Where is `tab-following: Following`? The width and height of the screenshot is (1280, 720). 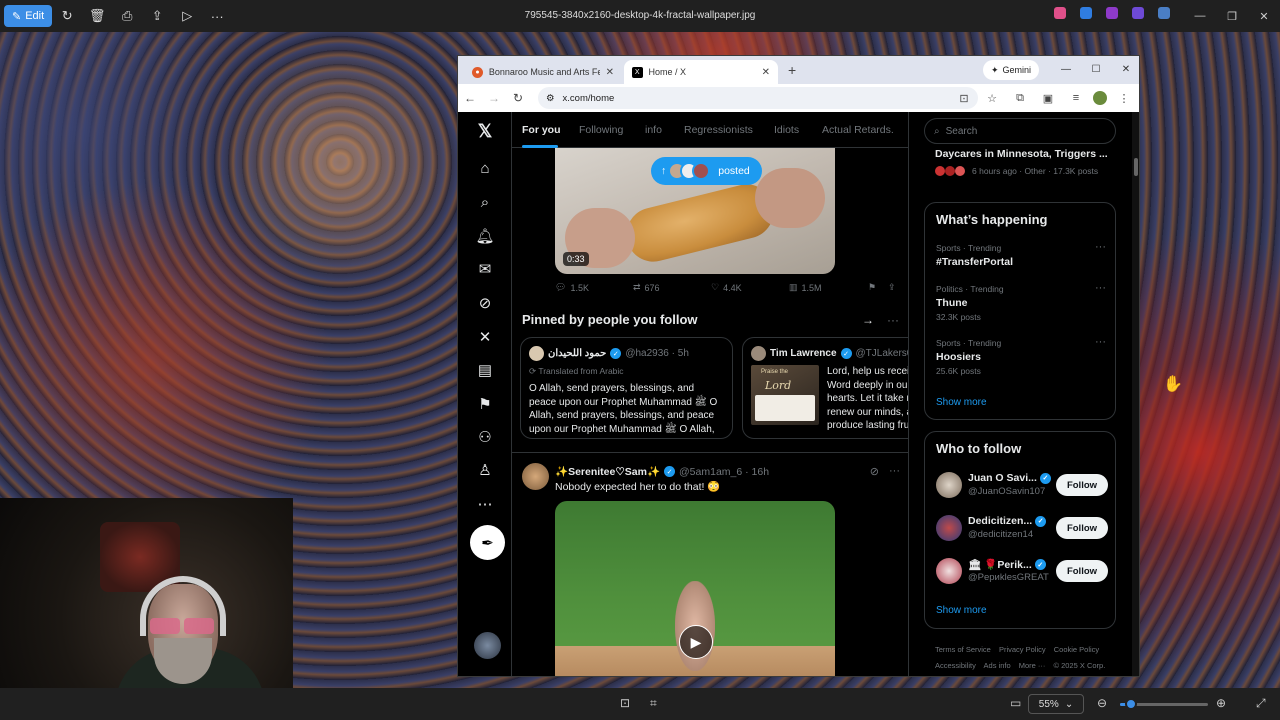 tab-following: Following is located at coordinates (601, 130).